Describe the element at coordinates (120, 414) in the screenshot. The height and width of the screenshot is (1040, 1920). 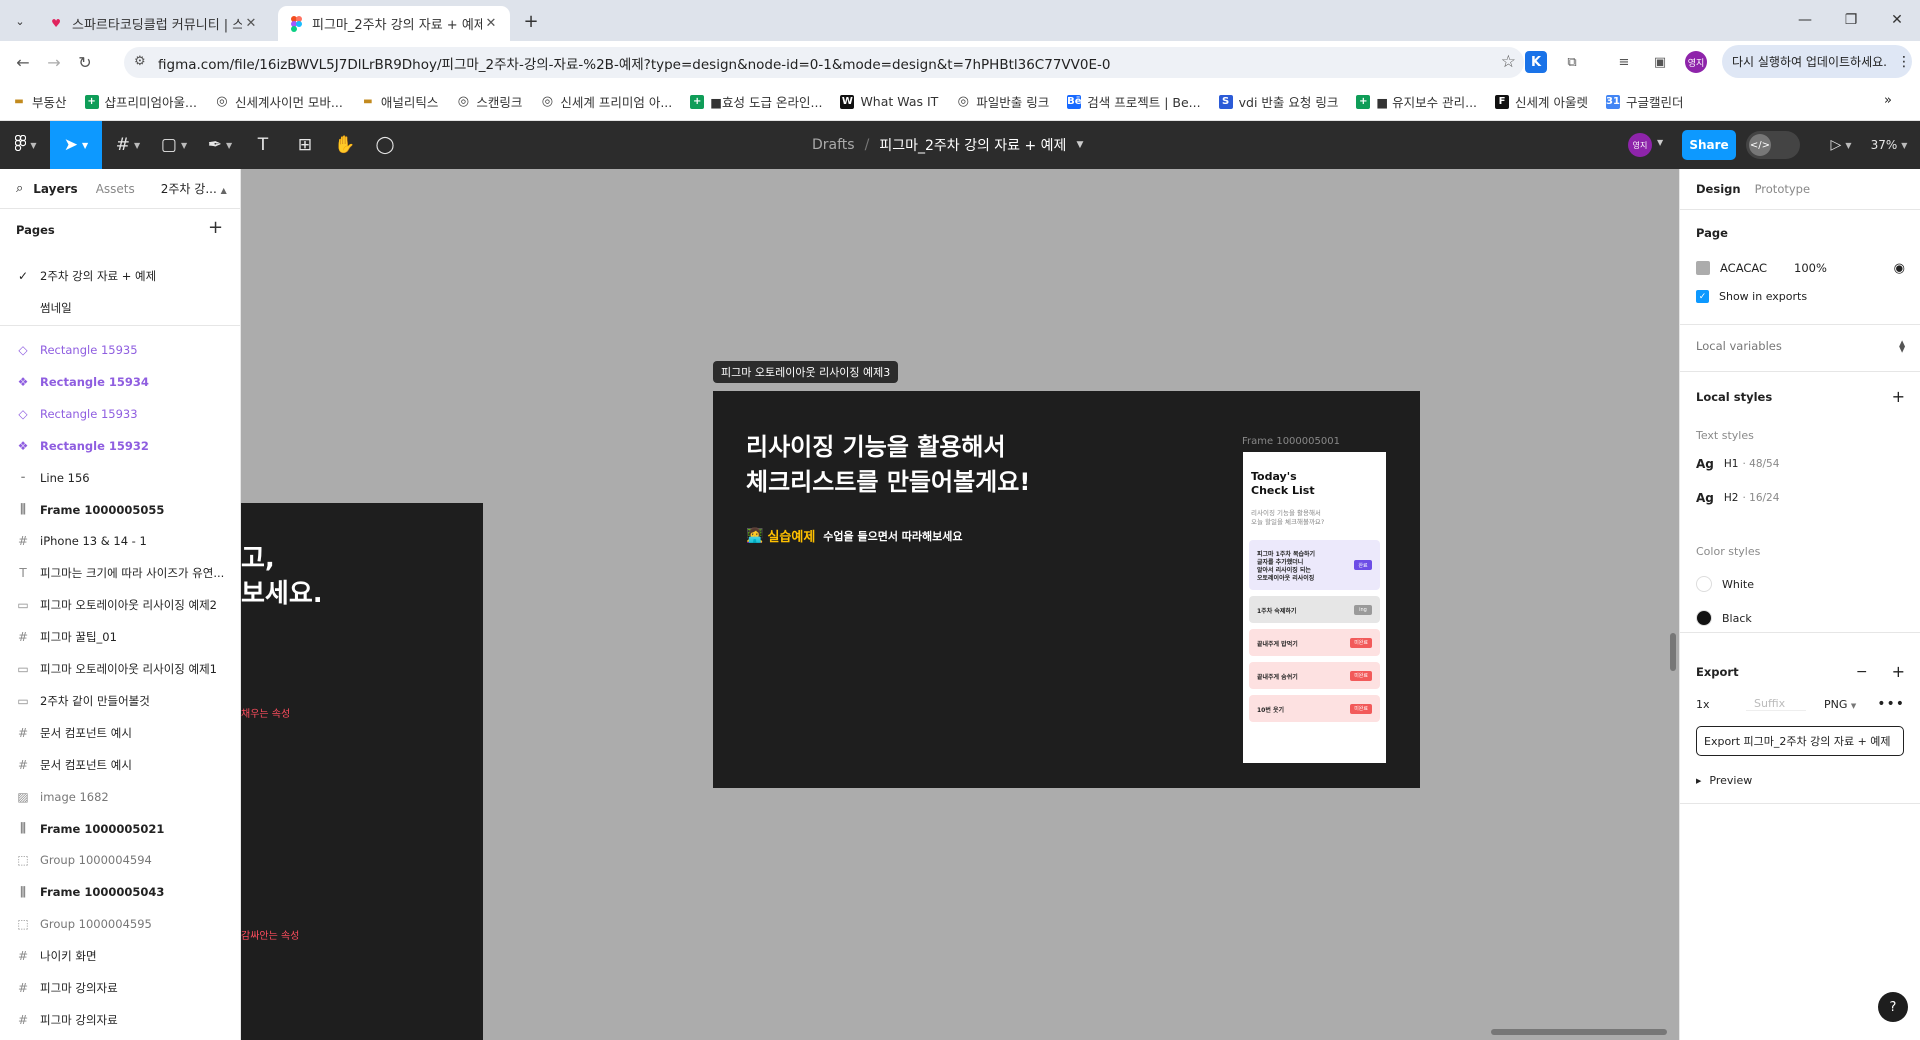
I see `layer-item: ◇ Rectangle 15933` at that location.